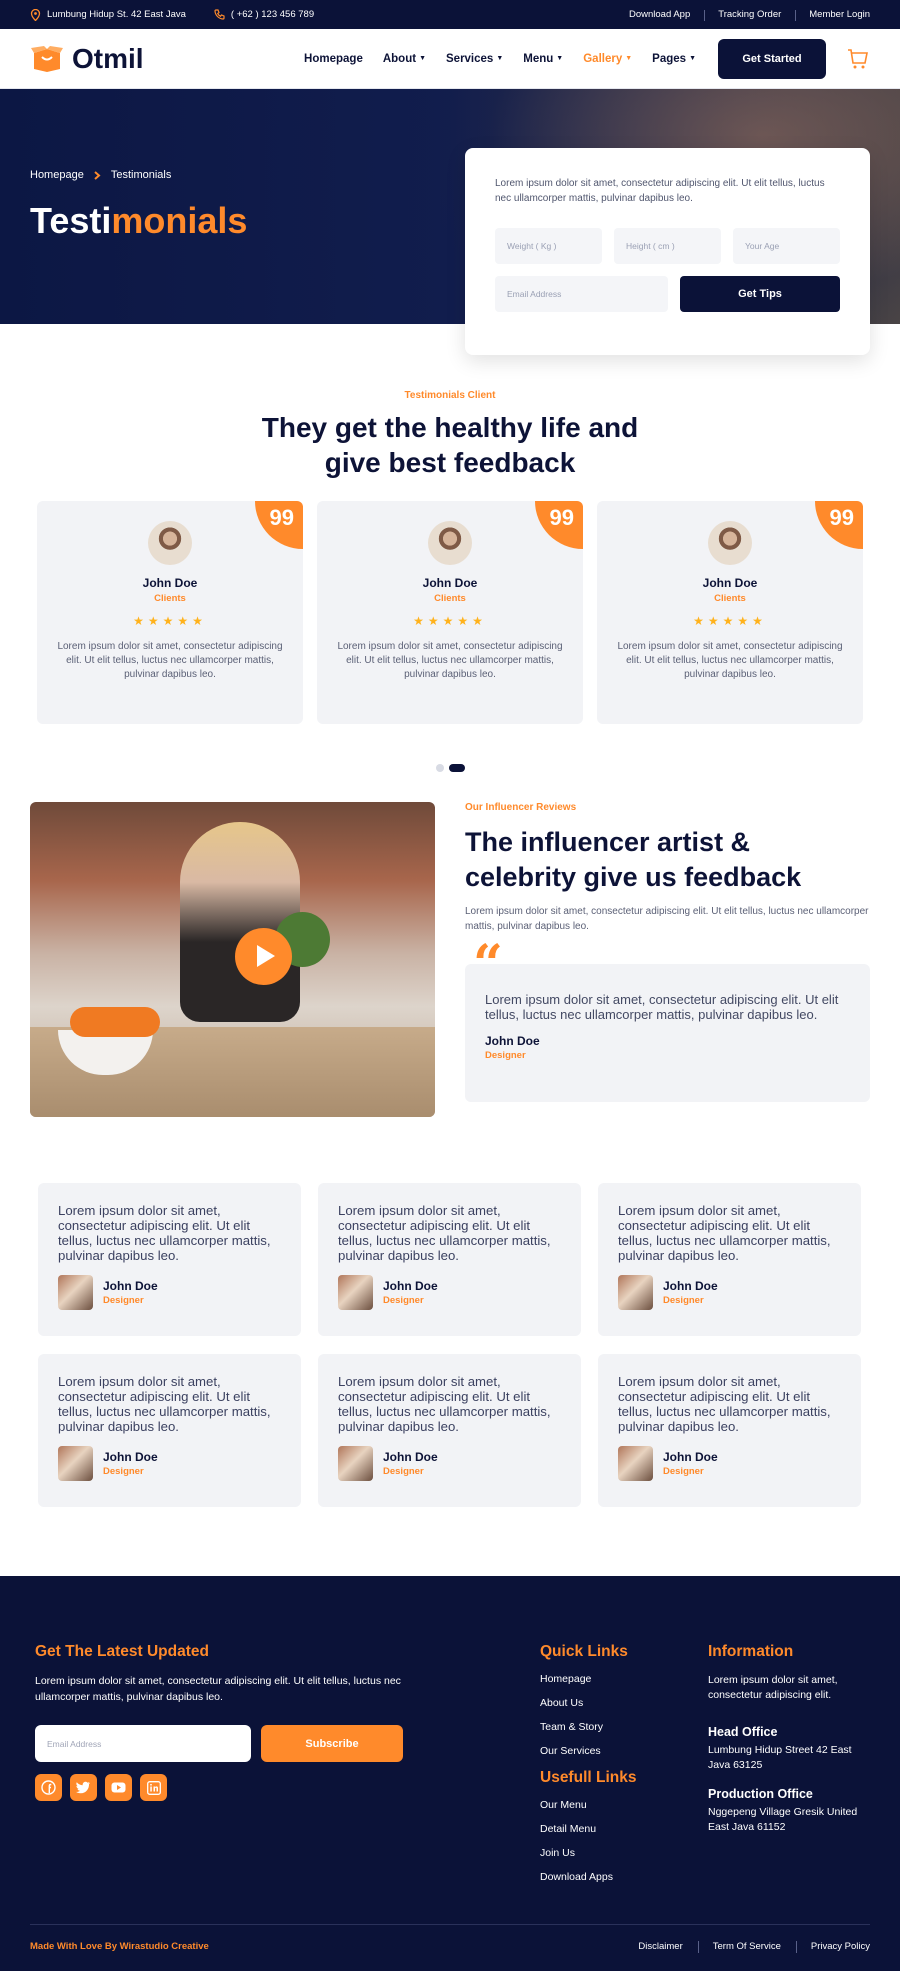 The height and width of the screenshot is (1971, 900). I want to click on download-app-link: Download App, so click(659, 14).